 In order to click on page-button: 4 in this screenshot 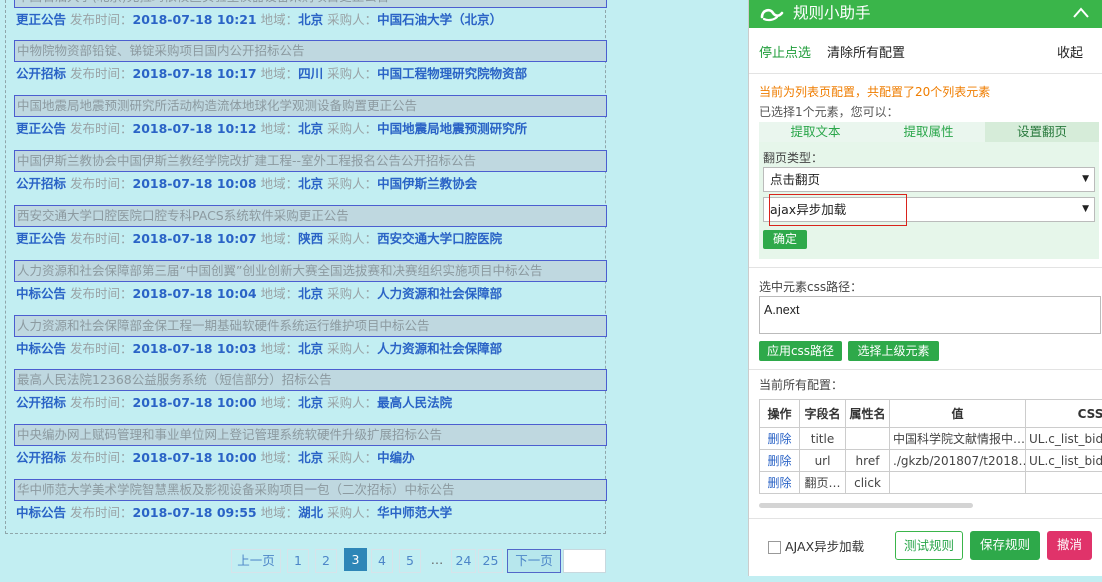, I will do `click(382, 561)`.